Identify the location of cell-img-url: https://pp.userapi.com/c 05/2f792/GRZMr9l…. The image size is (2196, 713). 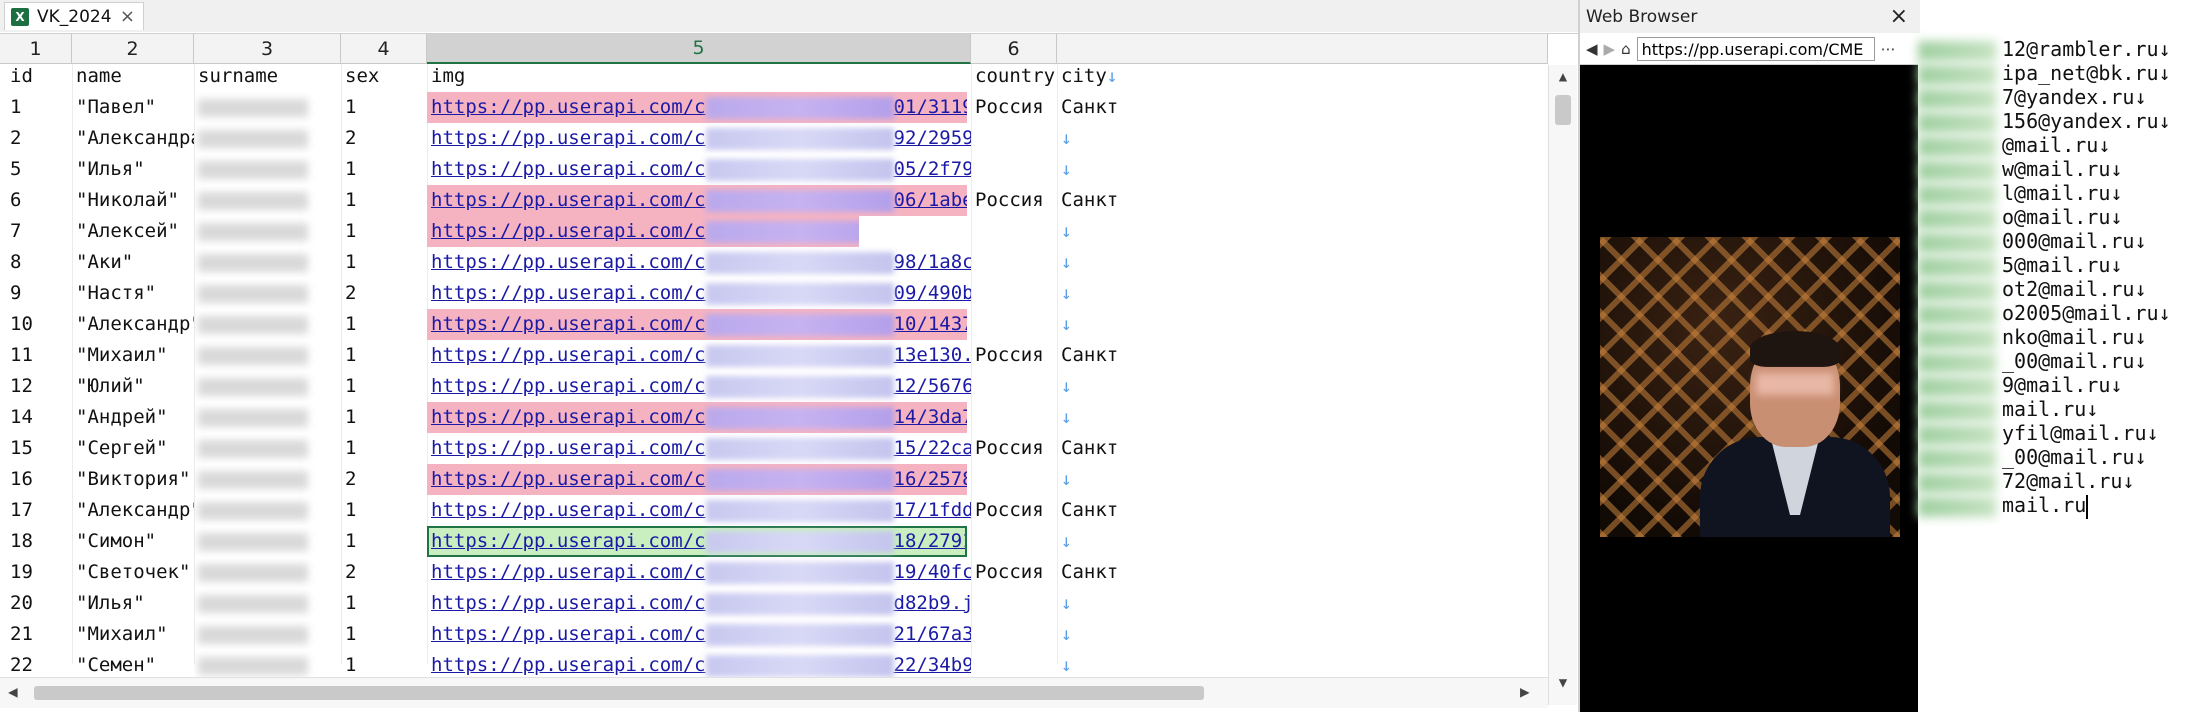
(699, 169).